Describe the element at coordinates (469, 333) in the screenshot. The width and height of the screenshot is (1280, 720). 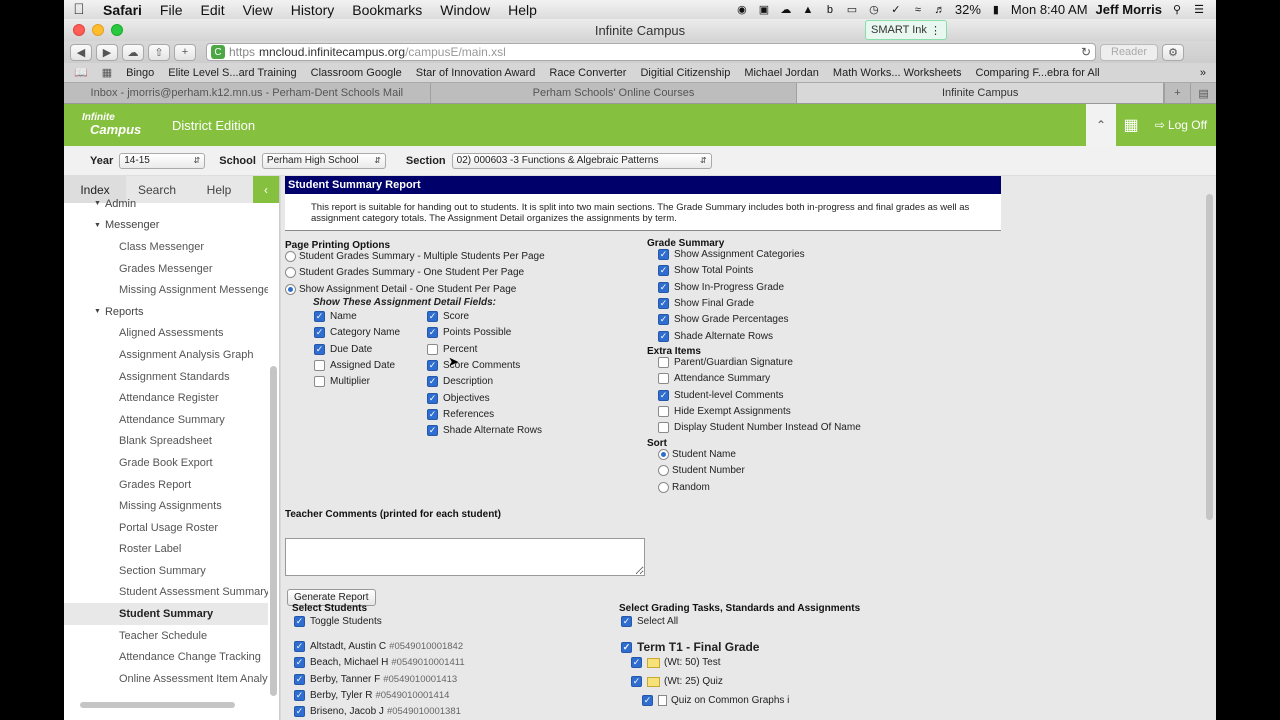
I see `detail-field-checkbox: ✓ Points Possible` at that location.